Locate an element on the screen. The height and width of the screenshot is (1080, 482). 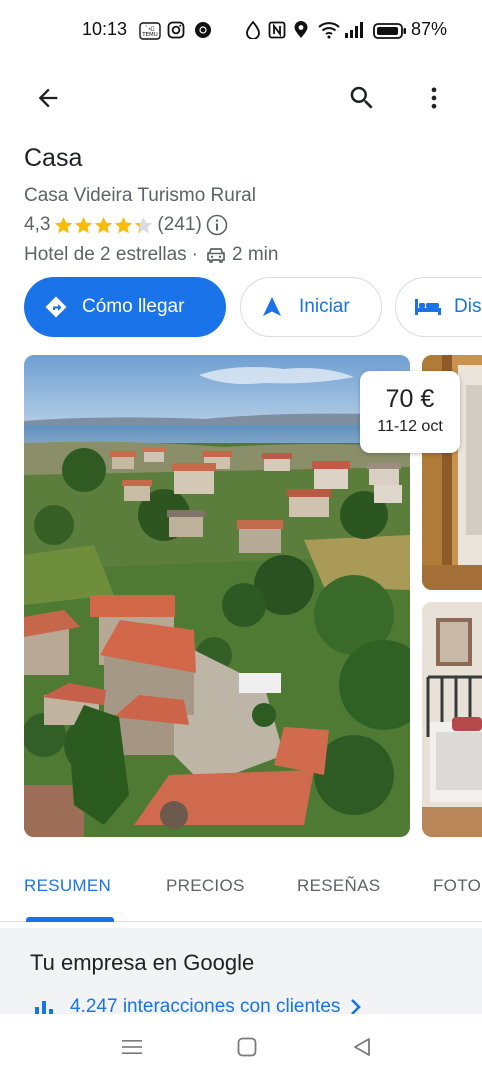
back-button is located at coordinates (48, 98).